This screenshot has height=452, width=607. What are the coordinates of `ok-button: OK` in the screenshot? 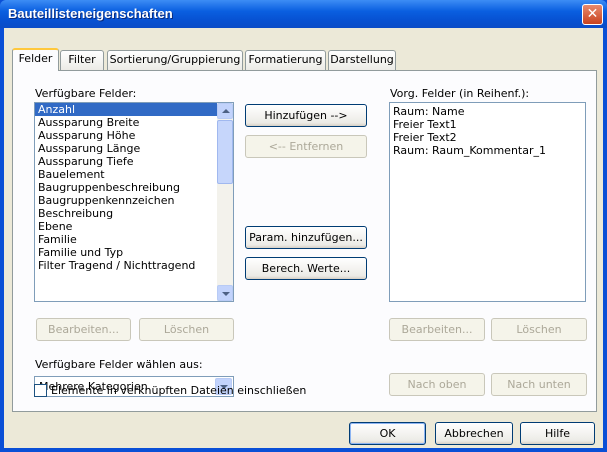 It's located at (387, 433).